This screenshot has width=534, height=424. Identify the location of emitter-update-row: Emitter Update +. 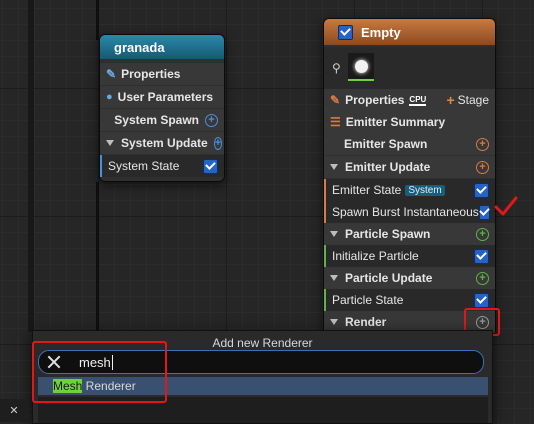
(409, 167).